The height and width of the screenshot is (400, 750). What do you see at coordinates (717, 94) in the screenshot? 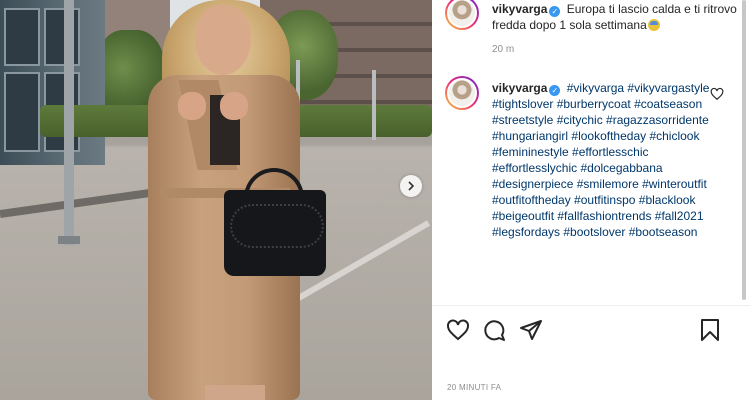
I see `comment-like-heart-icon` at bounding box center [717, 94].